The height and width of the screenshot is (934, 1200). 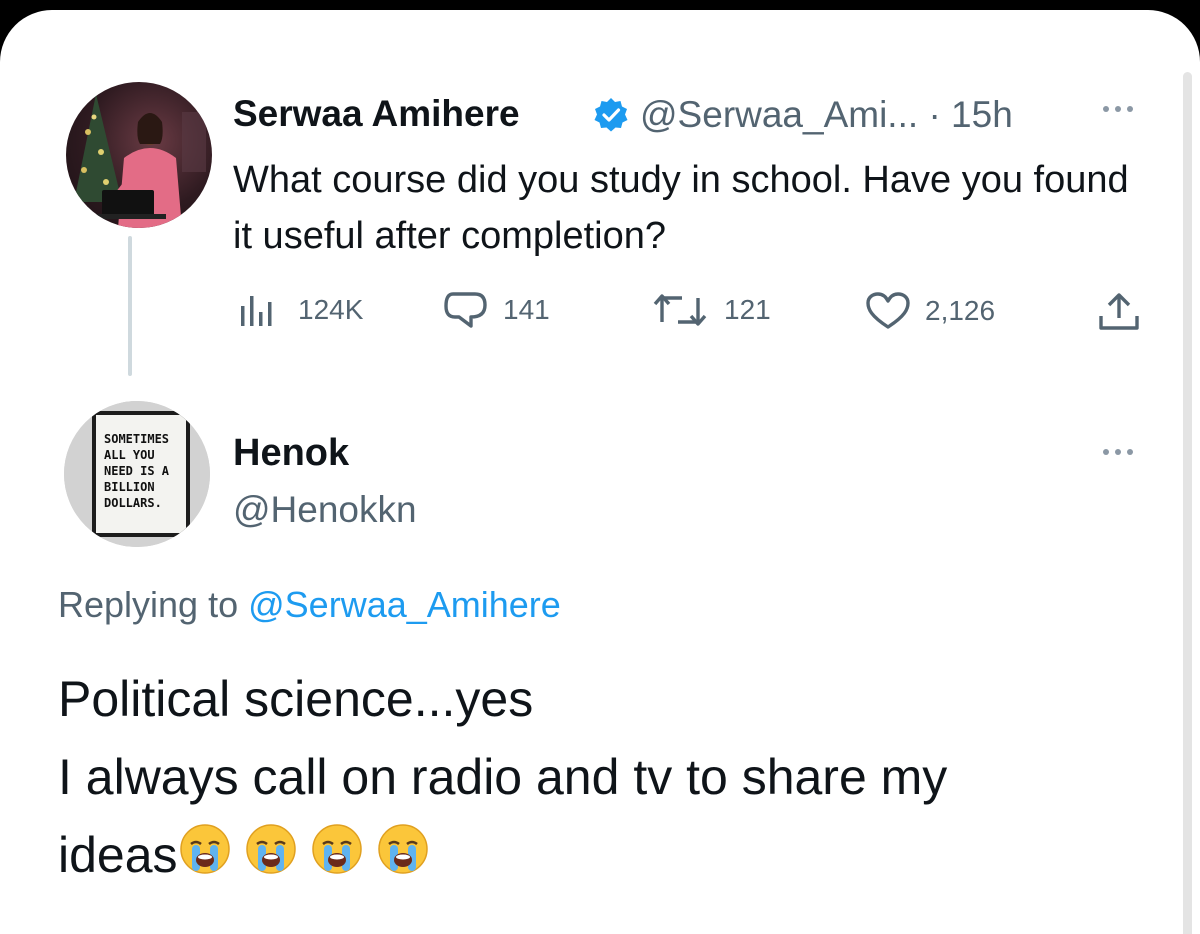 What do you see at coordinates (465, 310) in the screenshot?
I see `reply-bubble-icon` at bounding box center [465, 310].